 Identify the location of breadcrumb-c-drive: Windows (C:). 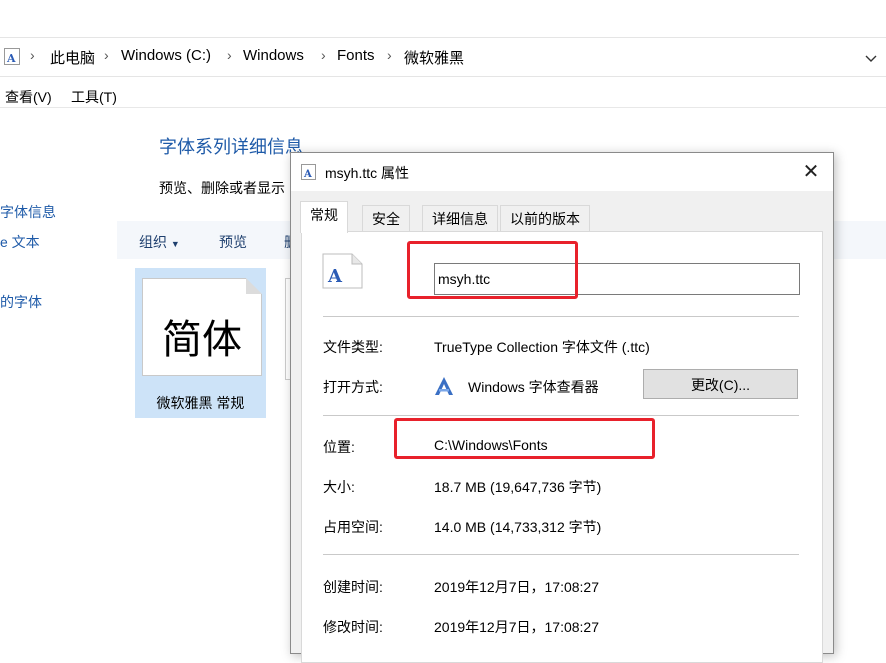
(166, 55).